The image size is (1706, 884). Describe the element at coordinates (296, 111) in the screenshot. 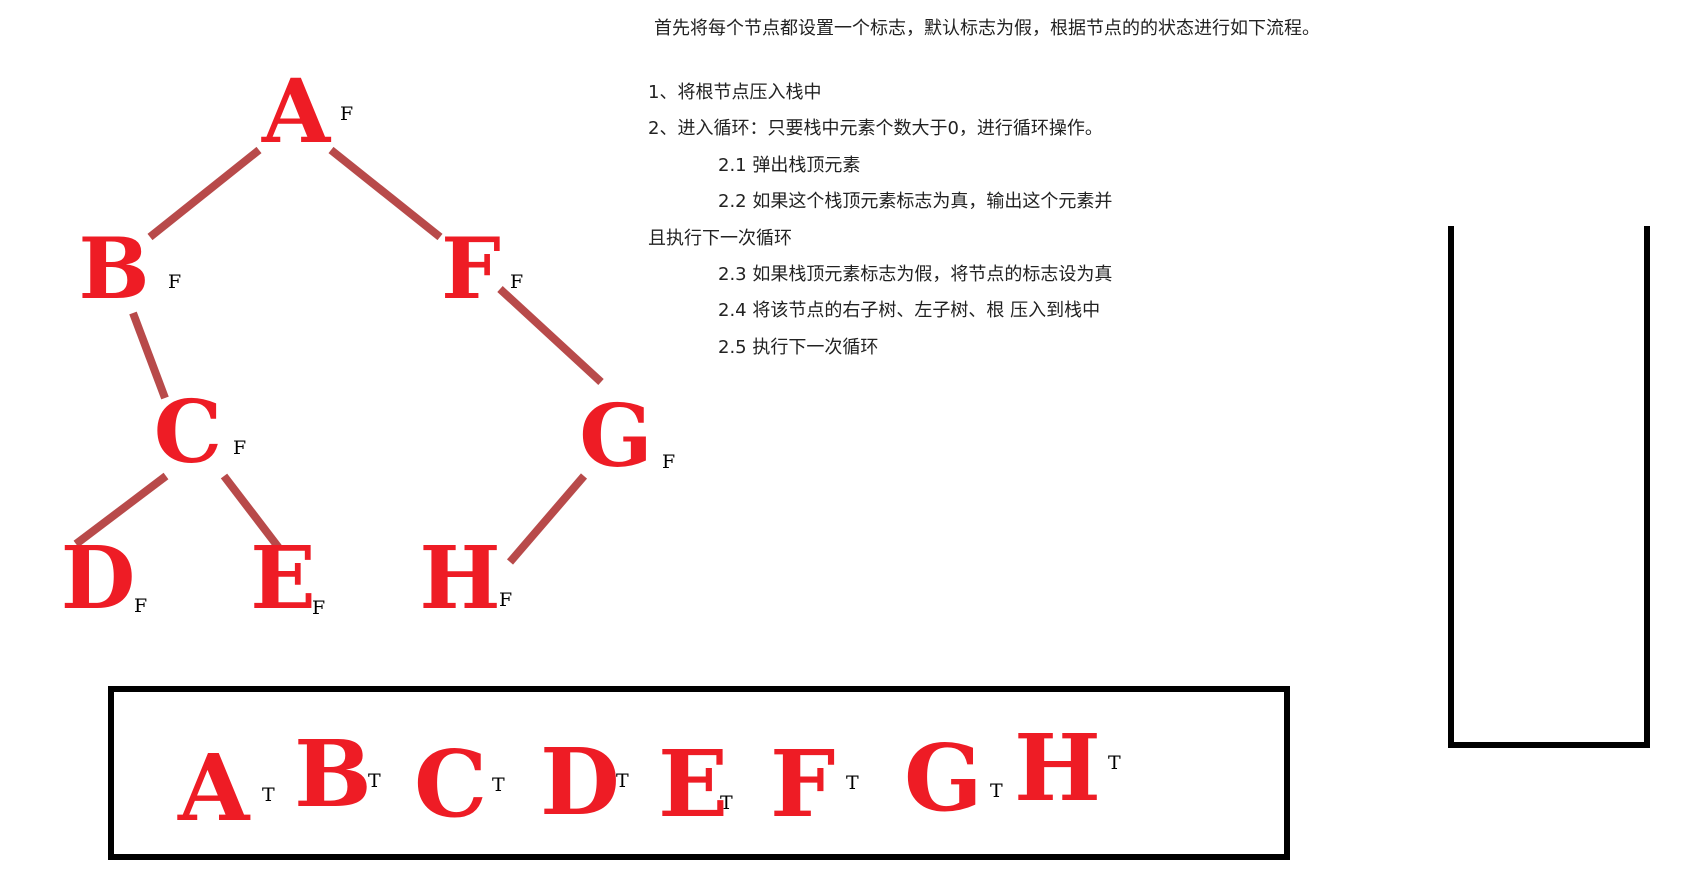

I see `node-a: A` at that location.